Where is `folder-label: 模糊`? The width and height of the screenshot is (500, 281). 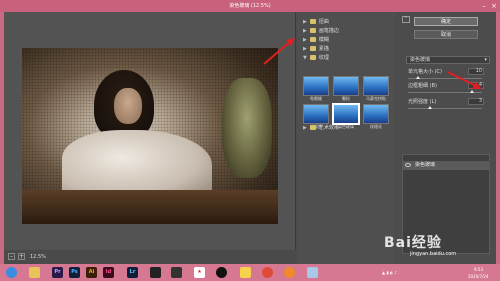 folder-label: 模糊 is located at coordinates (323, 40).